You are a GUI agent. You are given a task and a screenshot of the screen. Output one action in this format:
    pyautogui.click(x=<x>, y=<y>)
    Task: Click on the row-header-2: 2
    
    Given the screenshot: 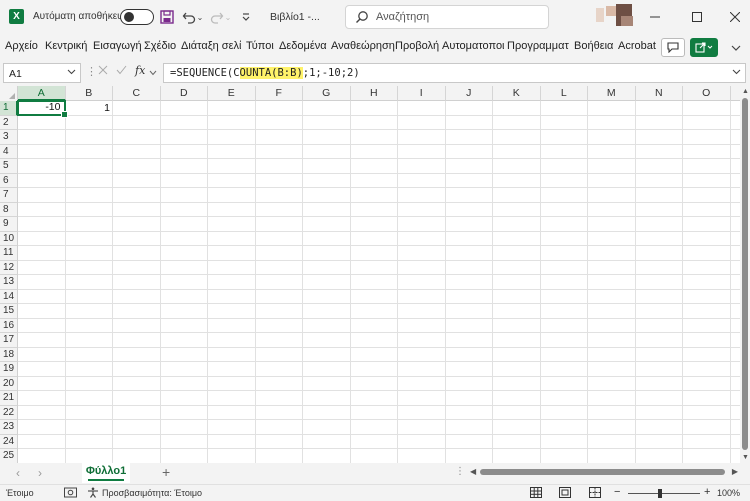 What is the action you would take?
    pyautogui.click(x=9, y=122)
    